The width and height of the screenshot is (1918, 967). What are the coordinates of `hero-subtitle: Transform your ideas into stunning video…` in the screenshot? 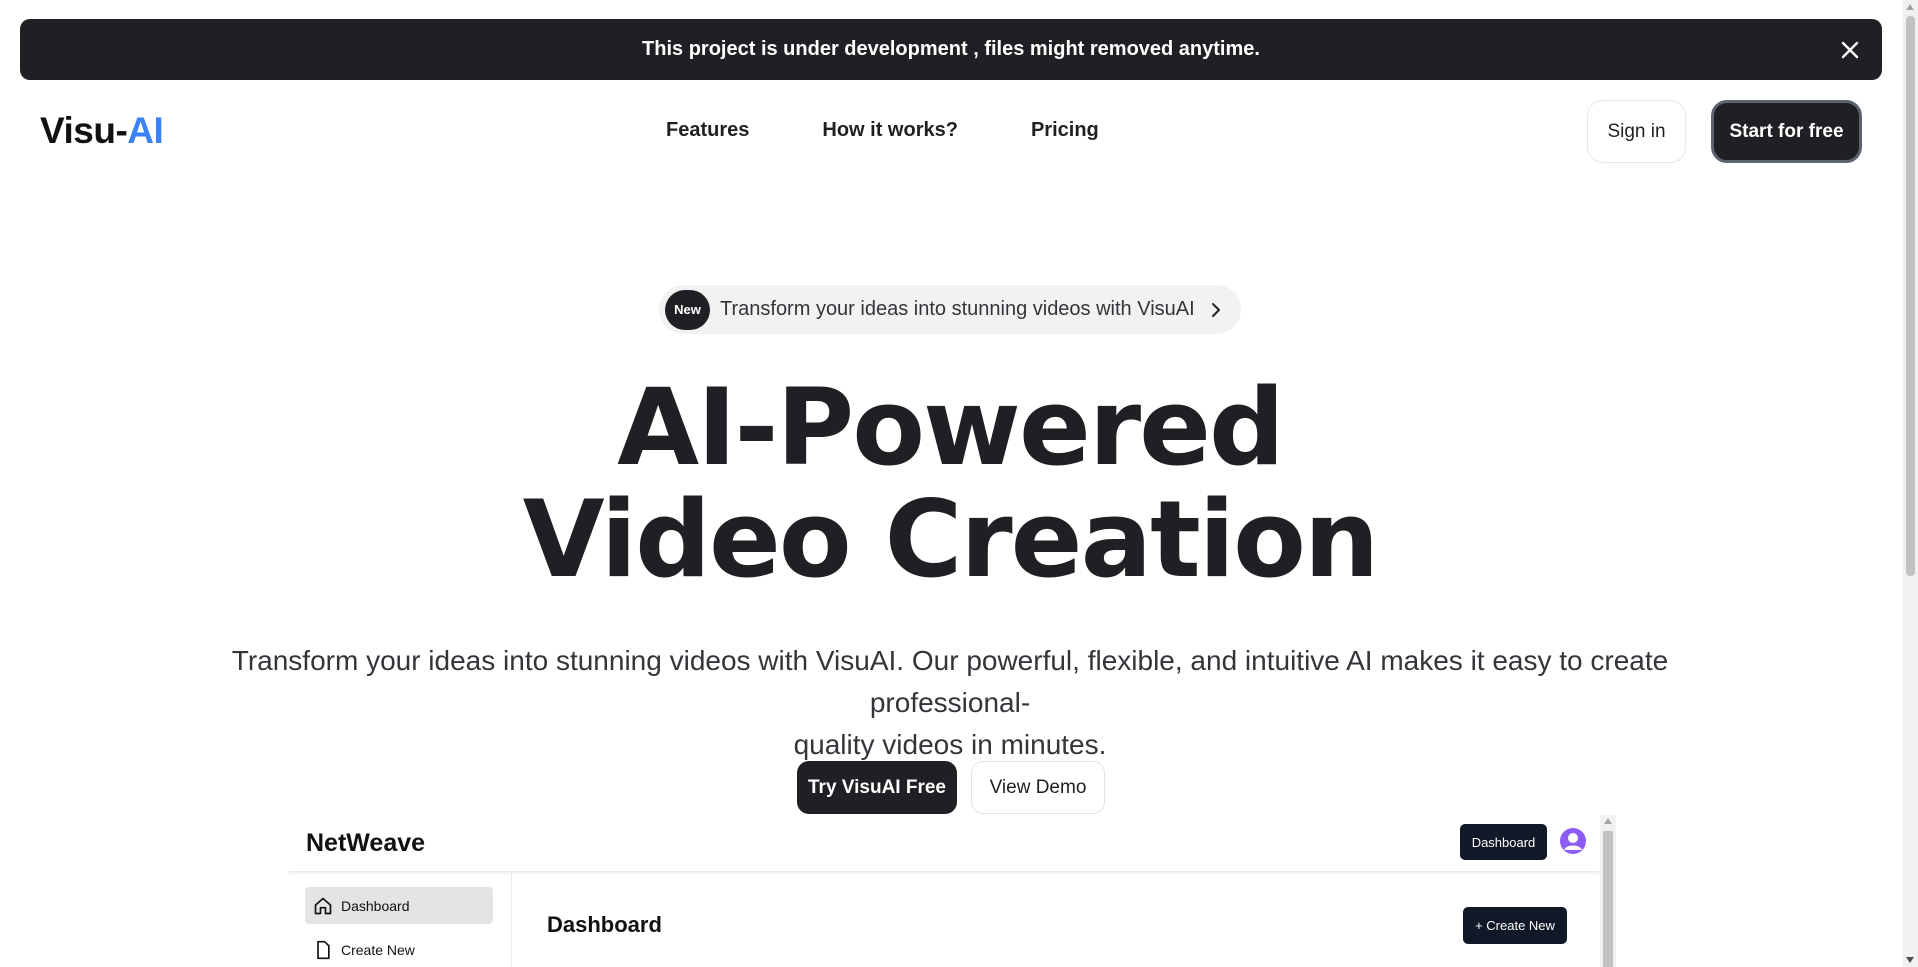 It's located at (950, 703).